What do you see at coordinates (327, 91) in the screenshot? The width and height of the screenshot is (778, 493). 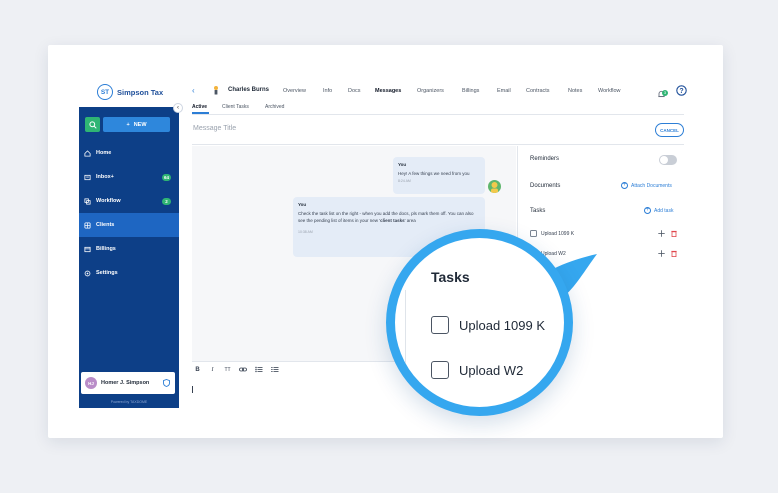 I see `tab-info: Info` at bounding box center [327, 91].